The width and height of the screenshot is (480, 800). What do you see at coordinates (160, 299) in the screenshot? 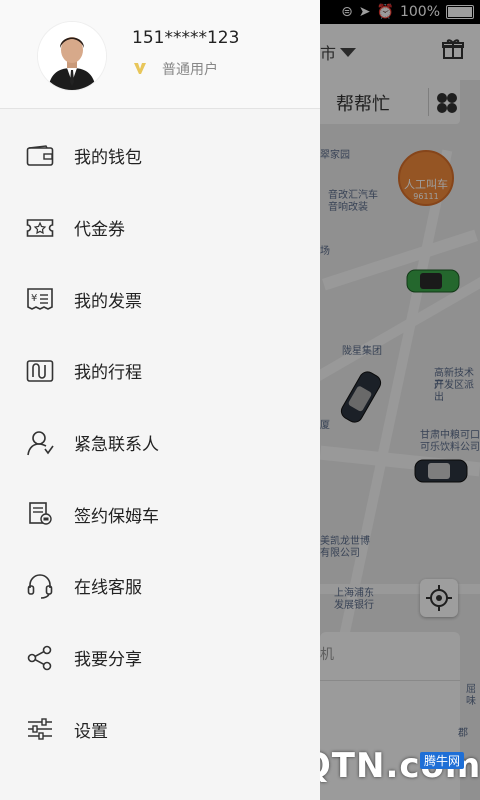
I see `menu-item-invoice: ¥ 我的发票` at bounding box center [160, 299].